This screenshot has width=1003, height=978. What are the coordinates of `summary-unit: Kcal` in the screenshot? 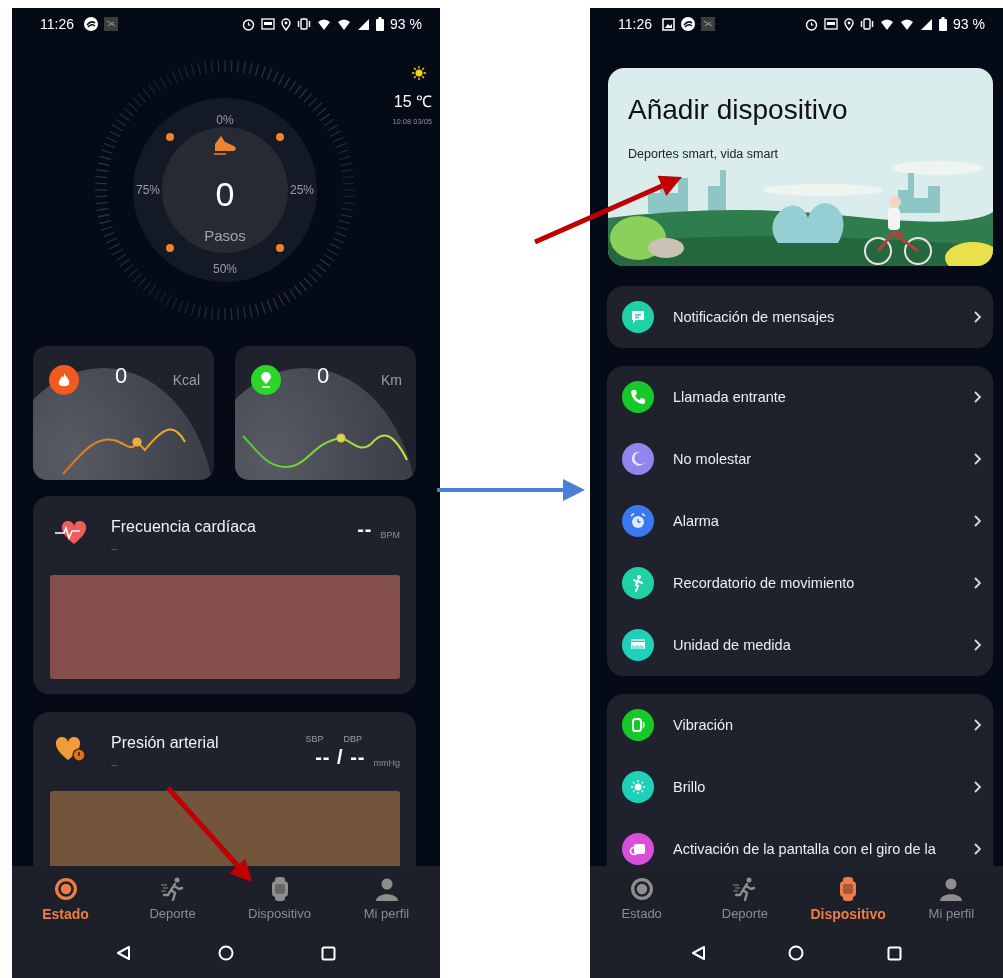 It's located at (186, 380).